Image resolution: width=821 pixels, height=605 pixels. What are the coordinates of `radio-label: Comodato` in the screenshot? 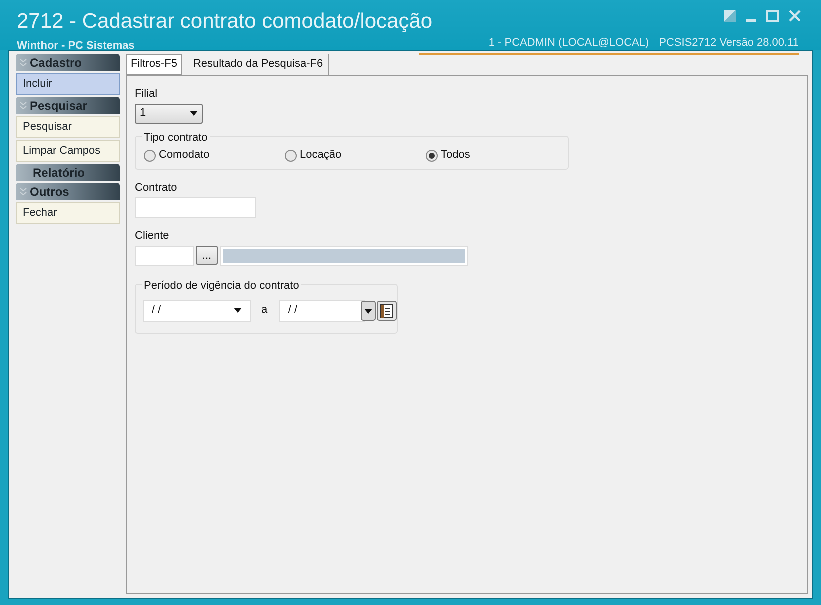 It's located at (184, 156).